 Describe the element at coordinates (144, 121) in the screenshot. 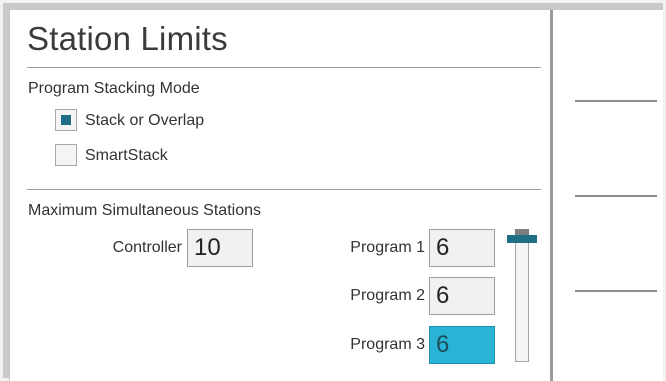

I see `stack-or-overlap-label: Stack or Overlap` at that location.